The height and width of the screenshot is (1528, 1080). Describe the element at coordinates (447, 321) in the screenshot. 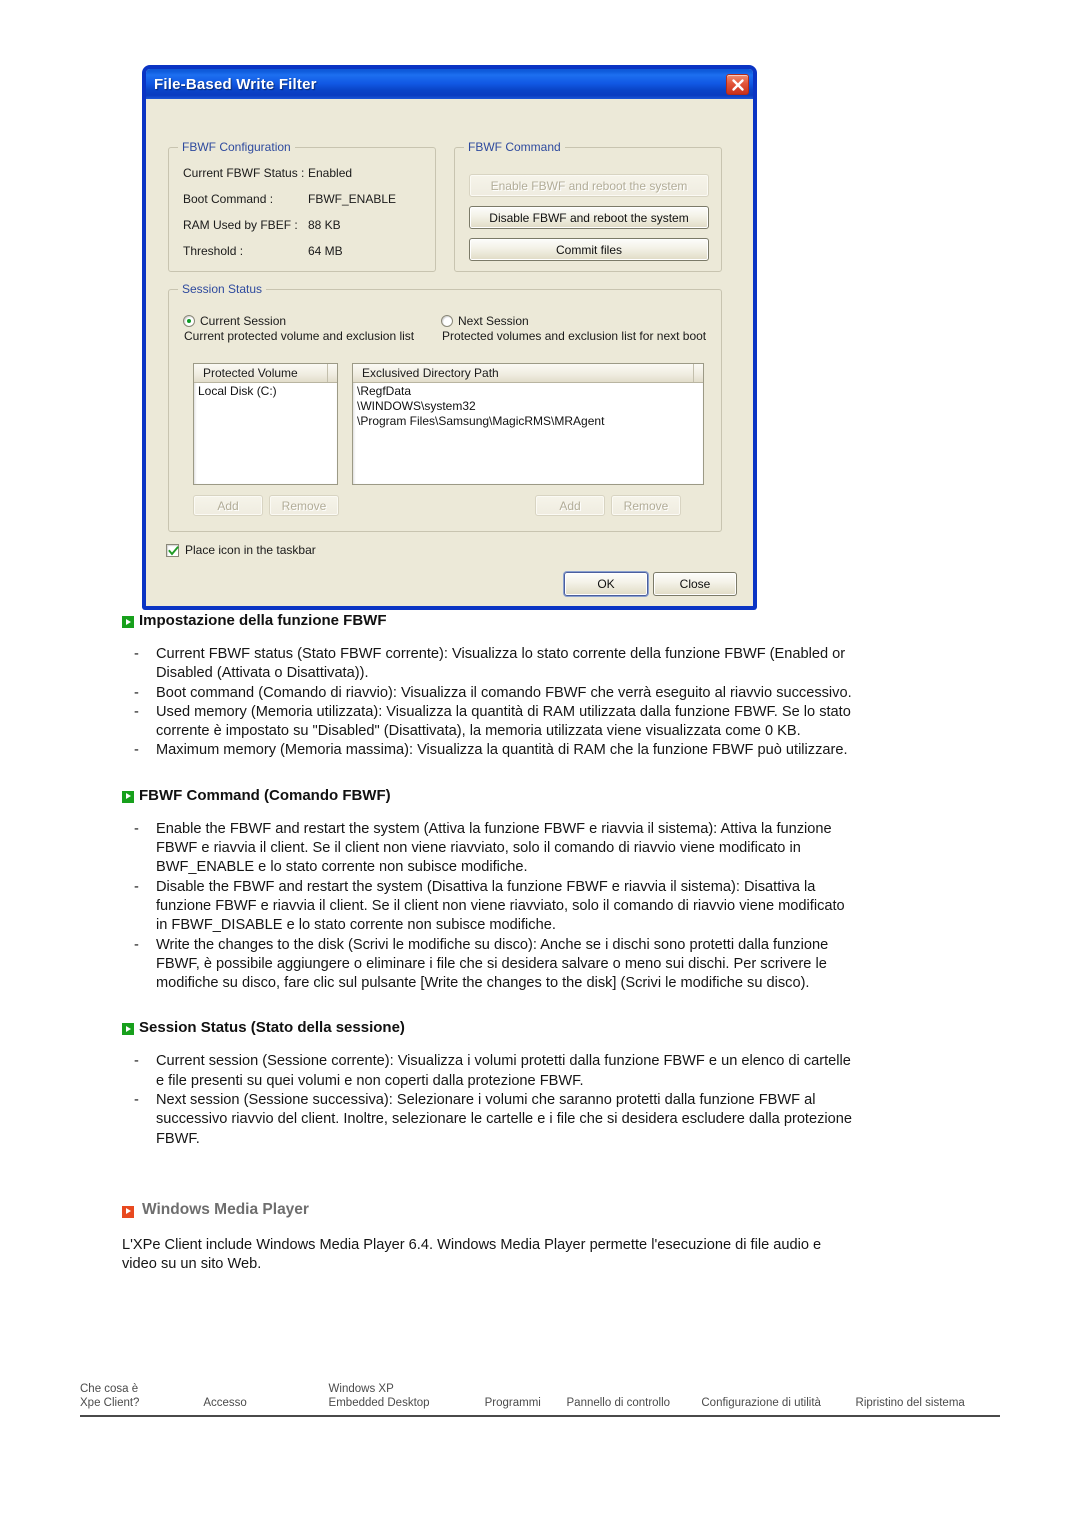

I see `next-session-radio` at that location.